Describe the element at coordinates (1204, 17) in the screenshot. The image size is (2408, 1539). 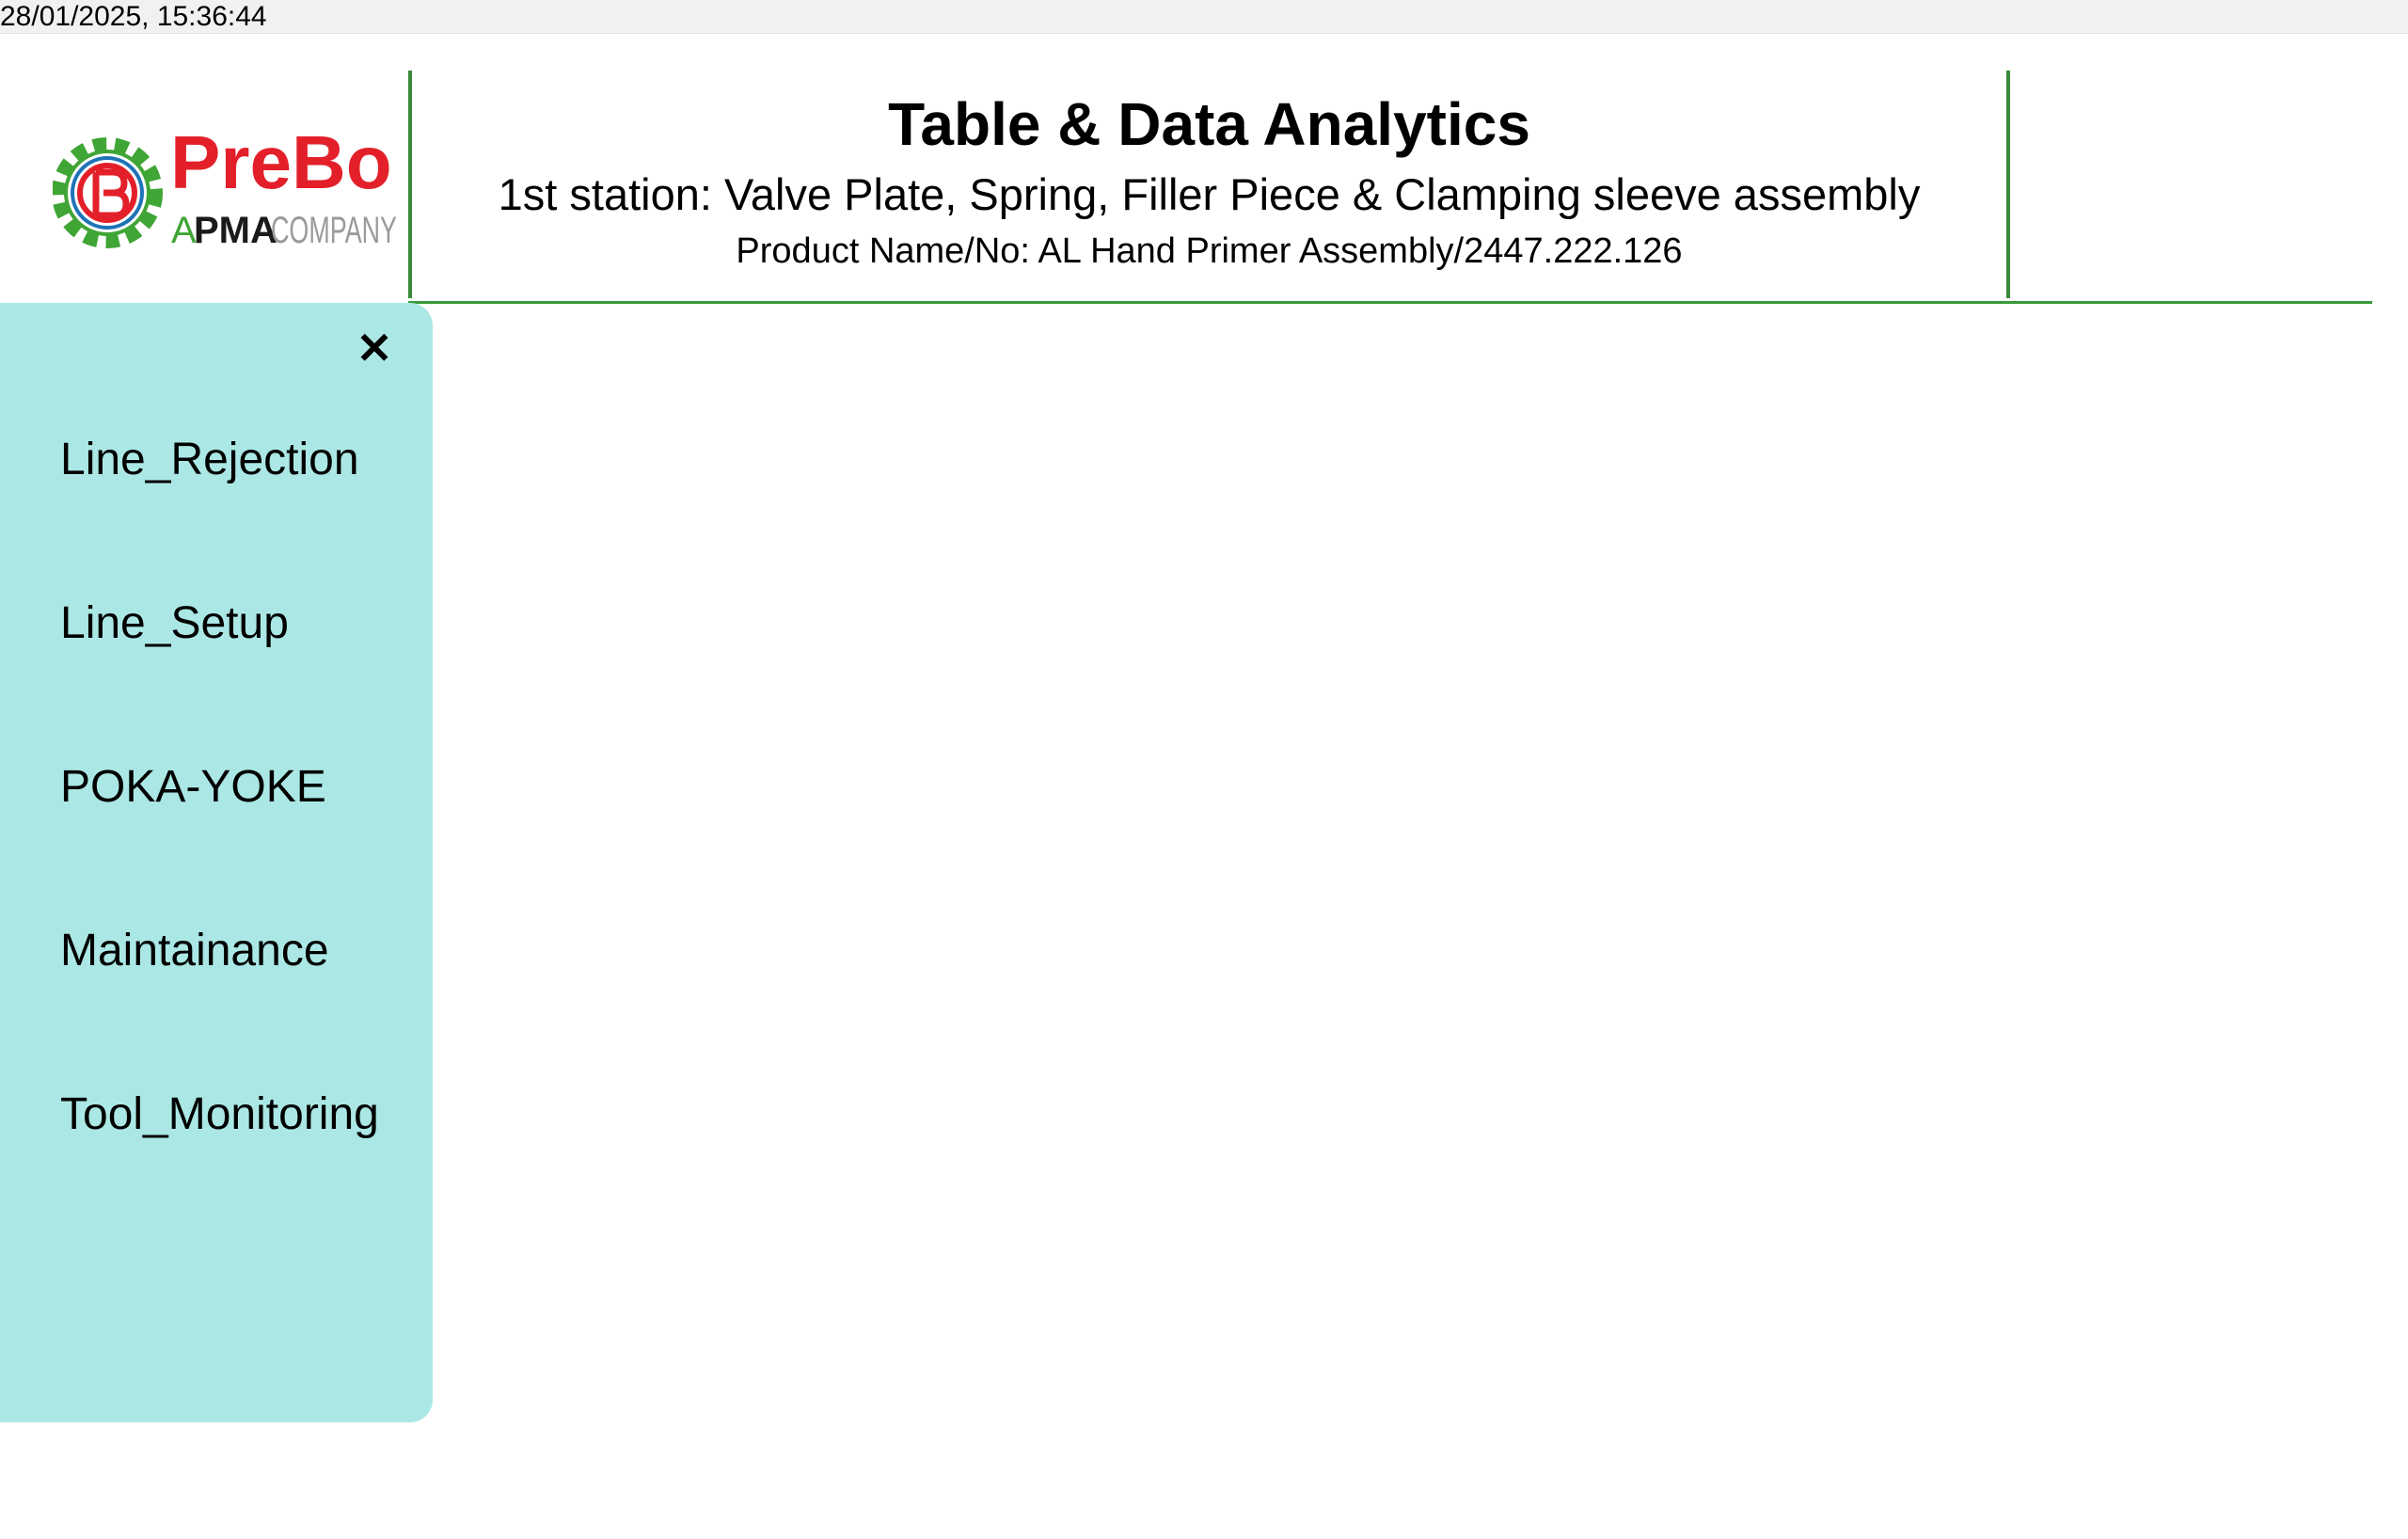
I see `browser-top-bar: 28/01/2025, 15:36:44` at that location.